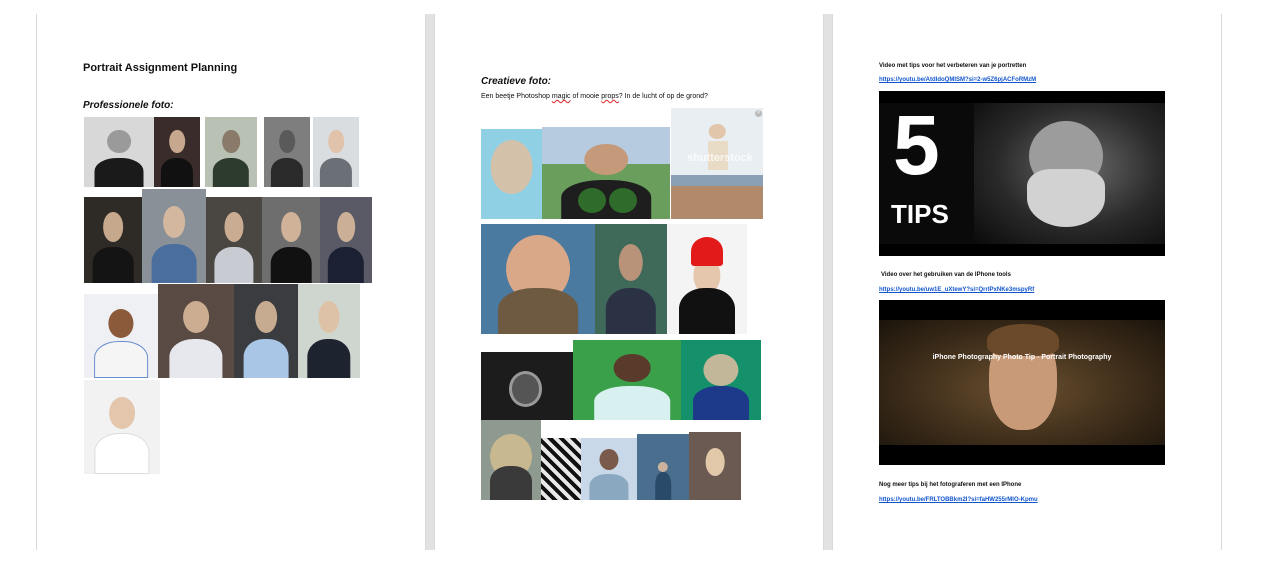 This screenshot has height=572, width=1271. I want to click on video-overlay-number: 5, so click(916, 145).